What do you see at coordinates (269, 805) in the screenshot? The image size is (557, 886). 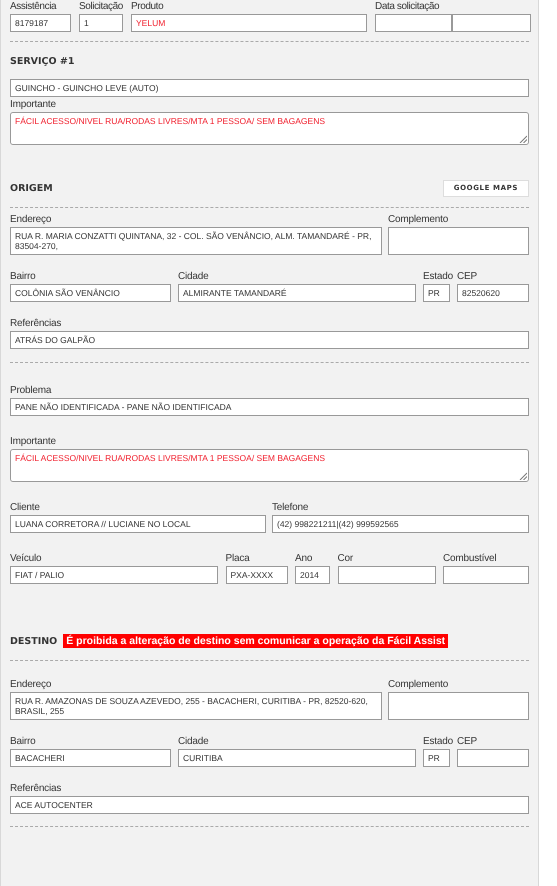 I see `input-field: ACE AUTOCENTER` at bounding box center [269, 805].